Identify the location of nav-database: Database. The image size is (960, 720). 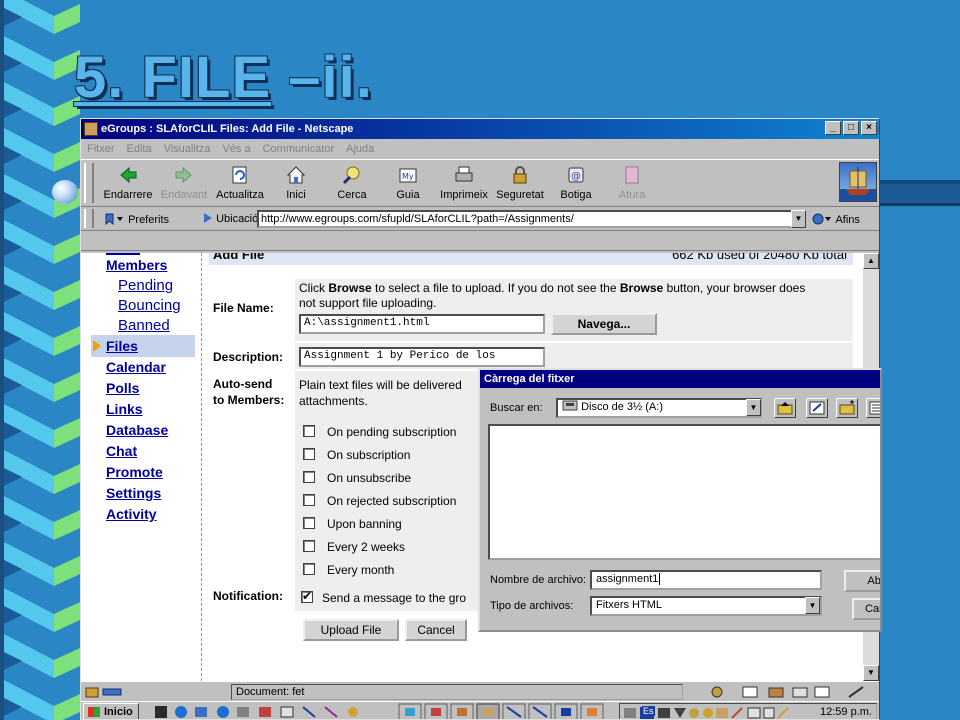
(137, 430).